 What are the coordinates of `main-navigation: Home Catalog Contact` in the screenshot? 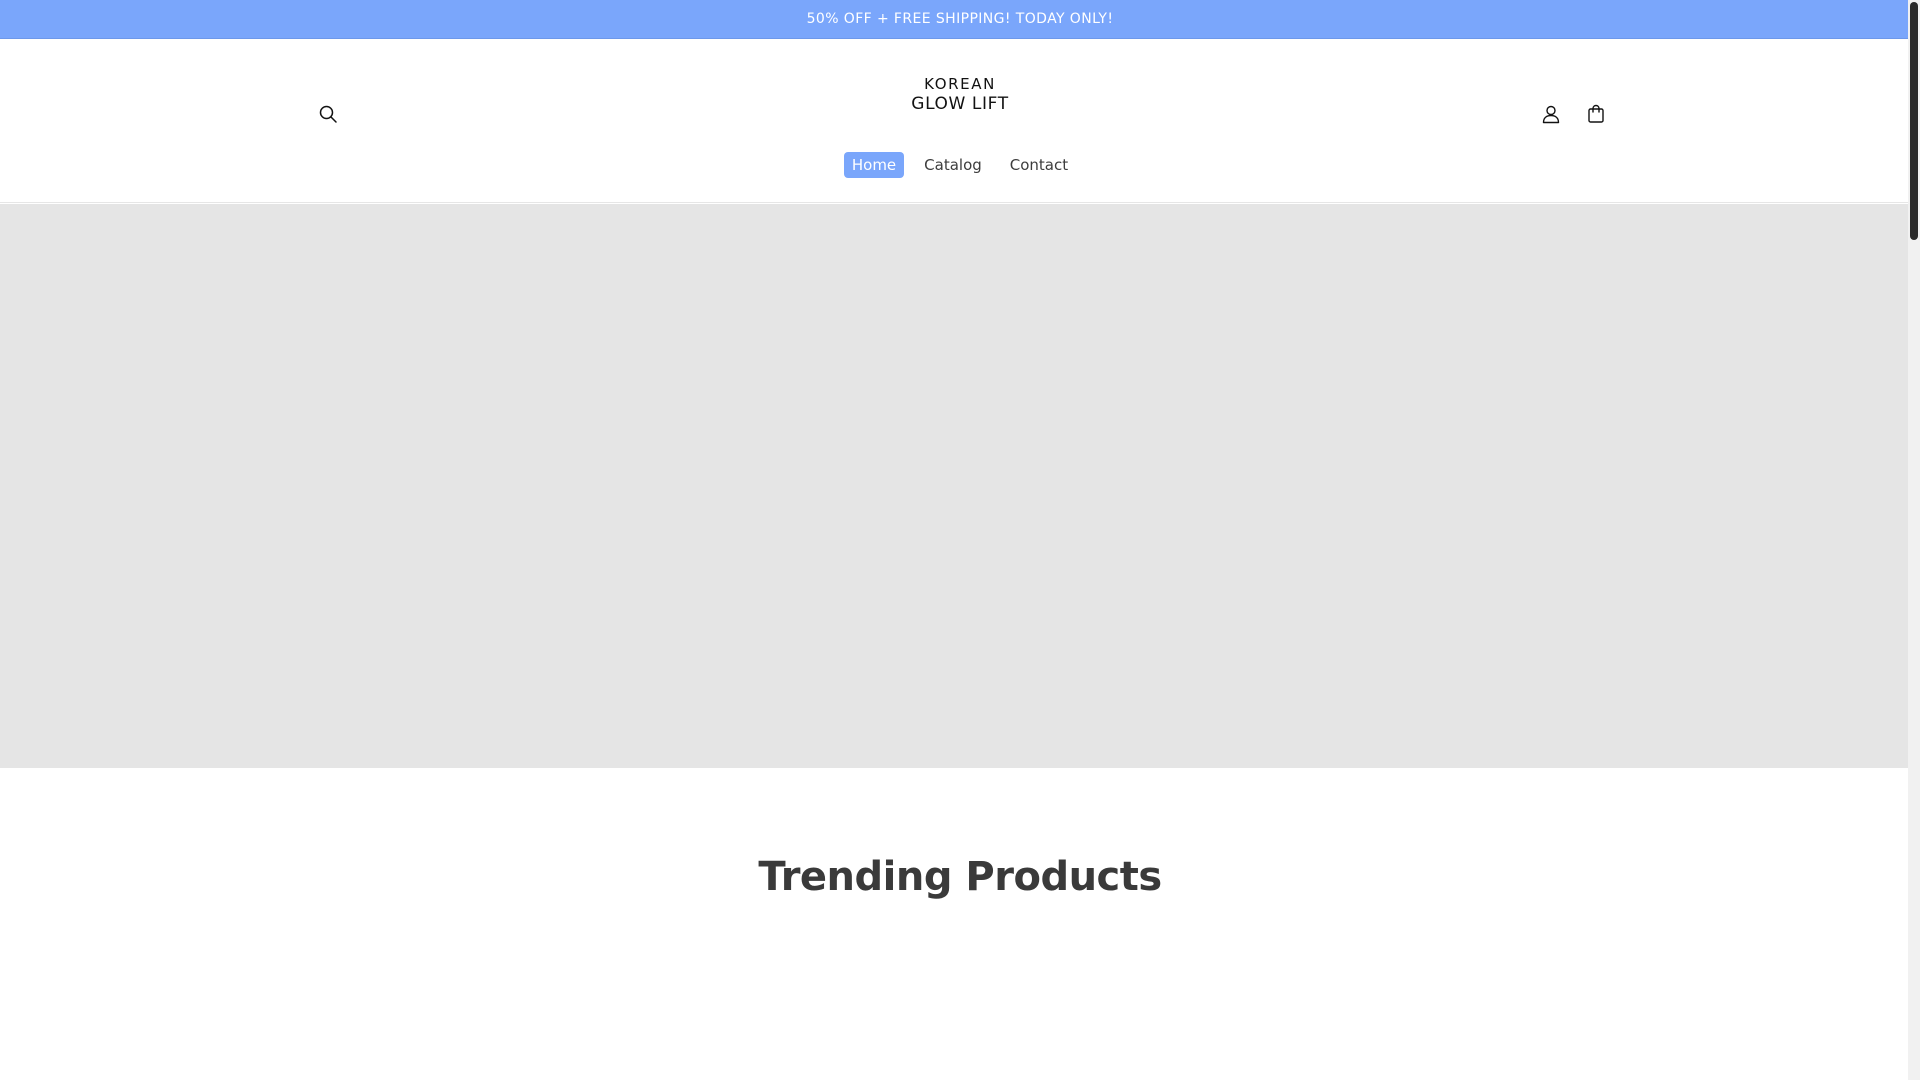 It's located at (960, 165).